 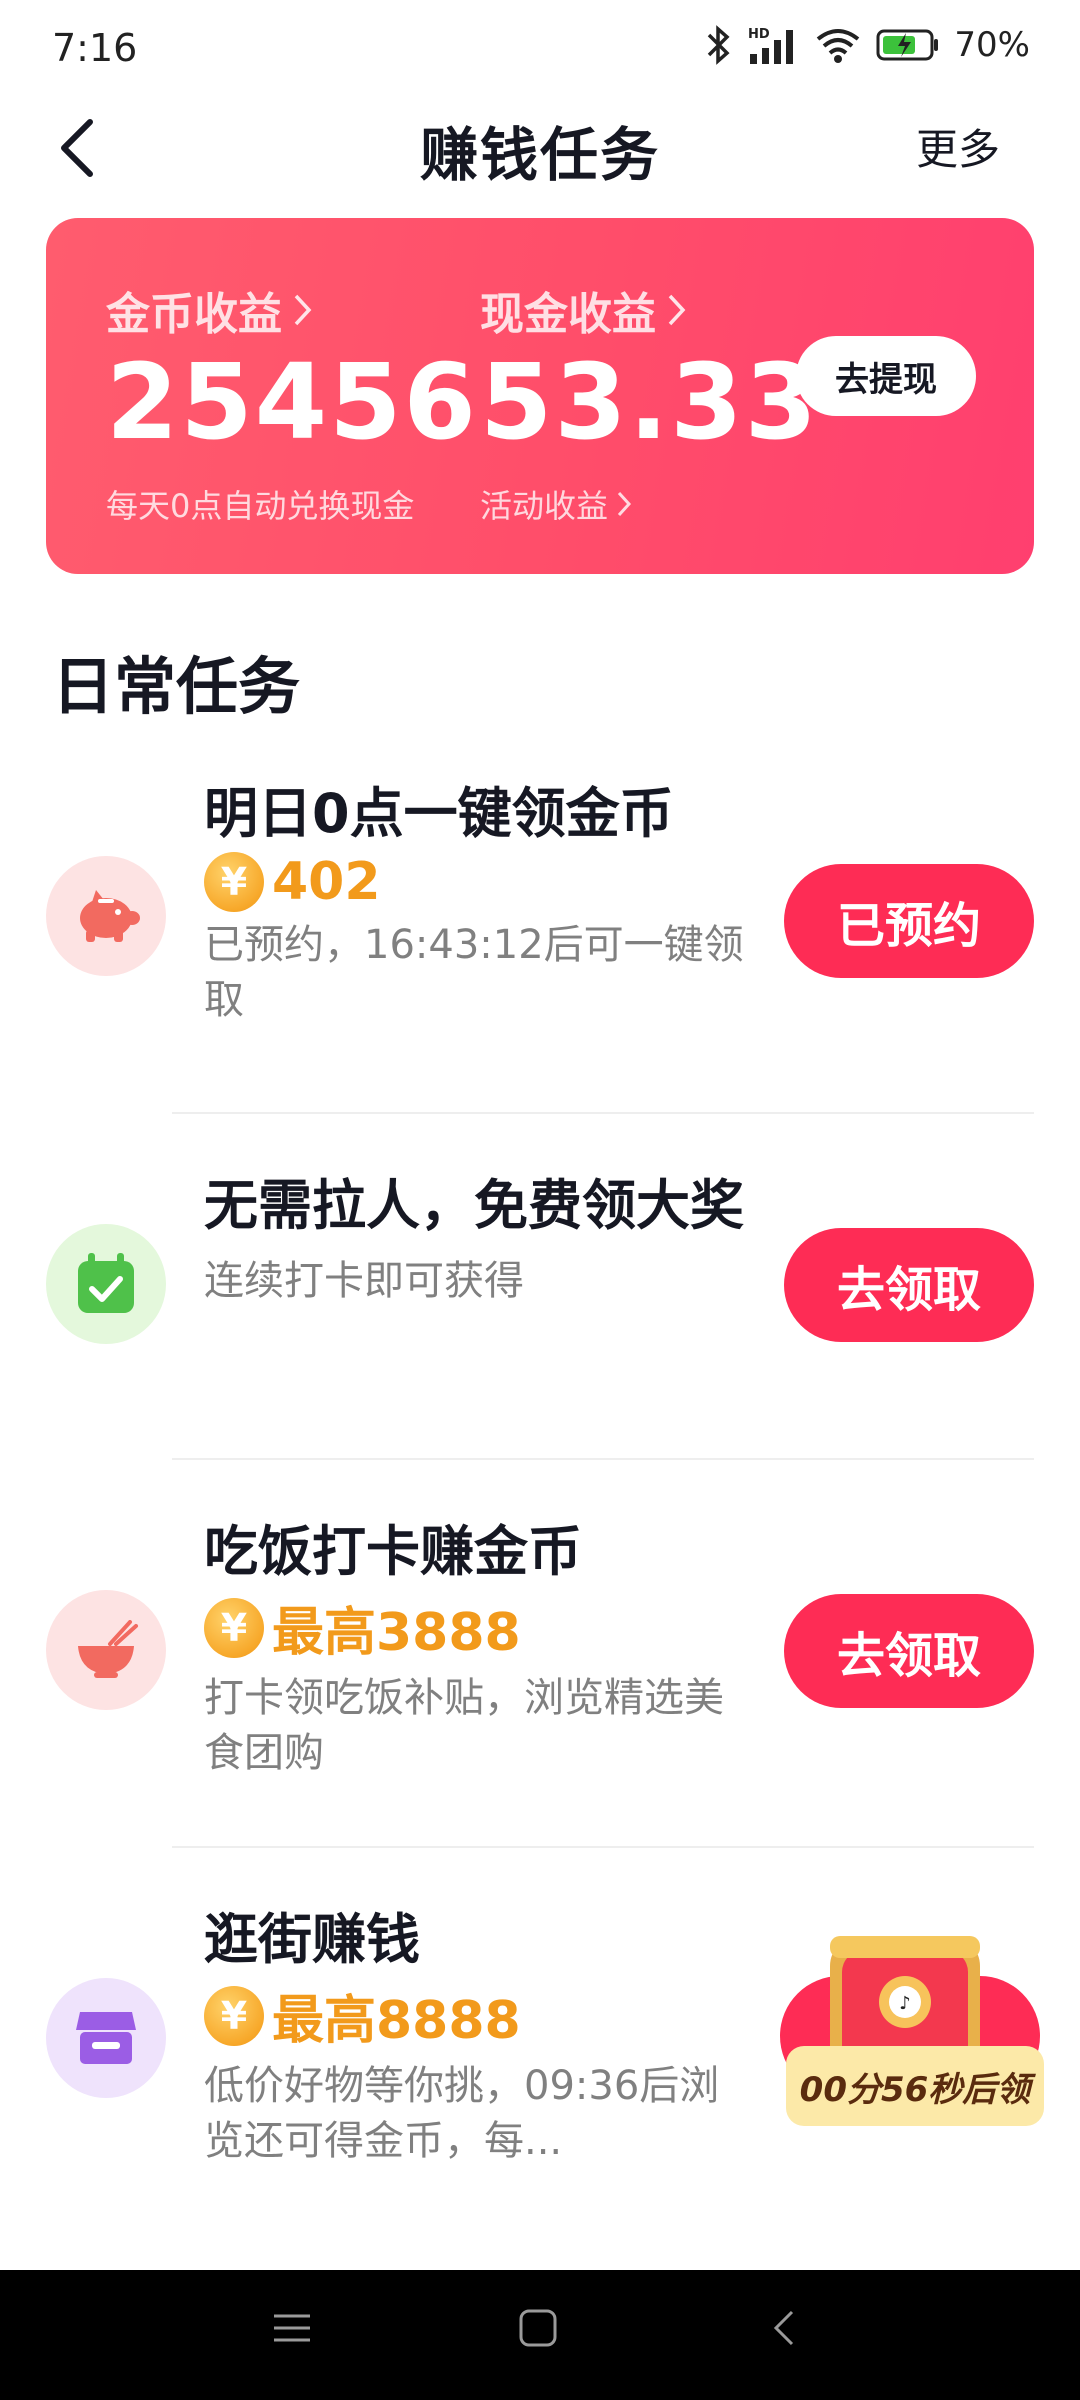 What do you see at coordinates (364, 1281) in the screenshot?
I see `task-description: 连续打卡即可获得` at bounding box center [364, 1281].